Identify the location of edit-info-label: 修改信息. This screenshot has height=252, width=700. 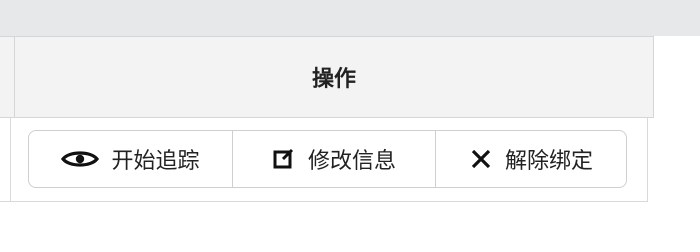
(351, 161).